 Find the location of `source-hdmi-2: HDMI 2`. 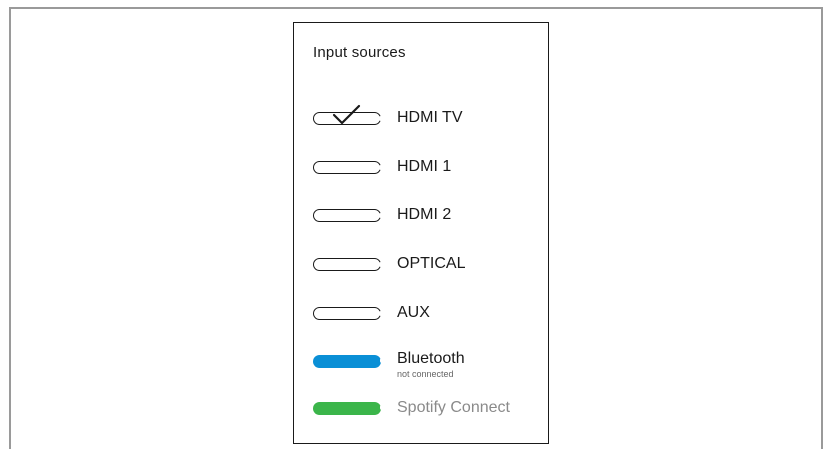

source-hdmi-2: HDMI 2 is located at coordinates (428, 216).